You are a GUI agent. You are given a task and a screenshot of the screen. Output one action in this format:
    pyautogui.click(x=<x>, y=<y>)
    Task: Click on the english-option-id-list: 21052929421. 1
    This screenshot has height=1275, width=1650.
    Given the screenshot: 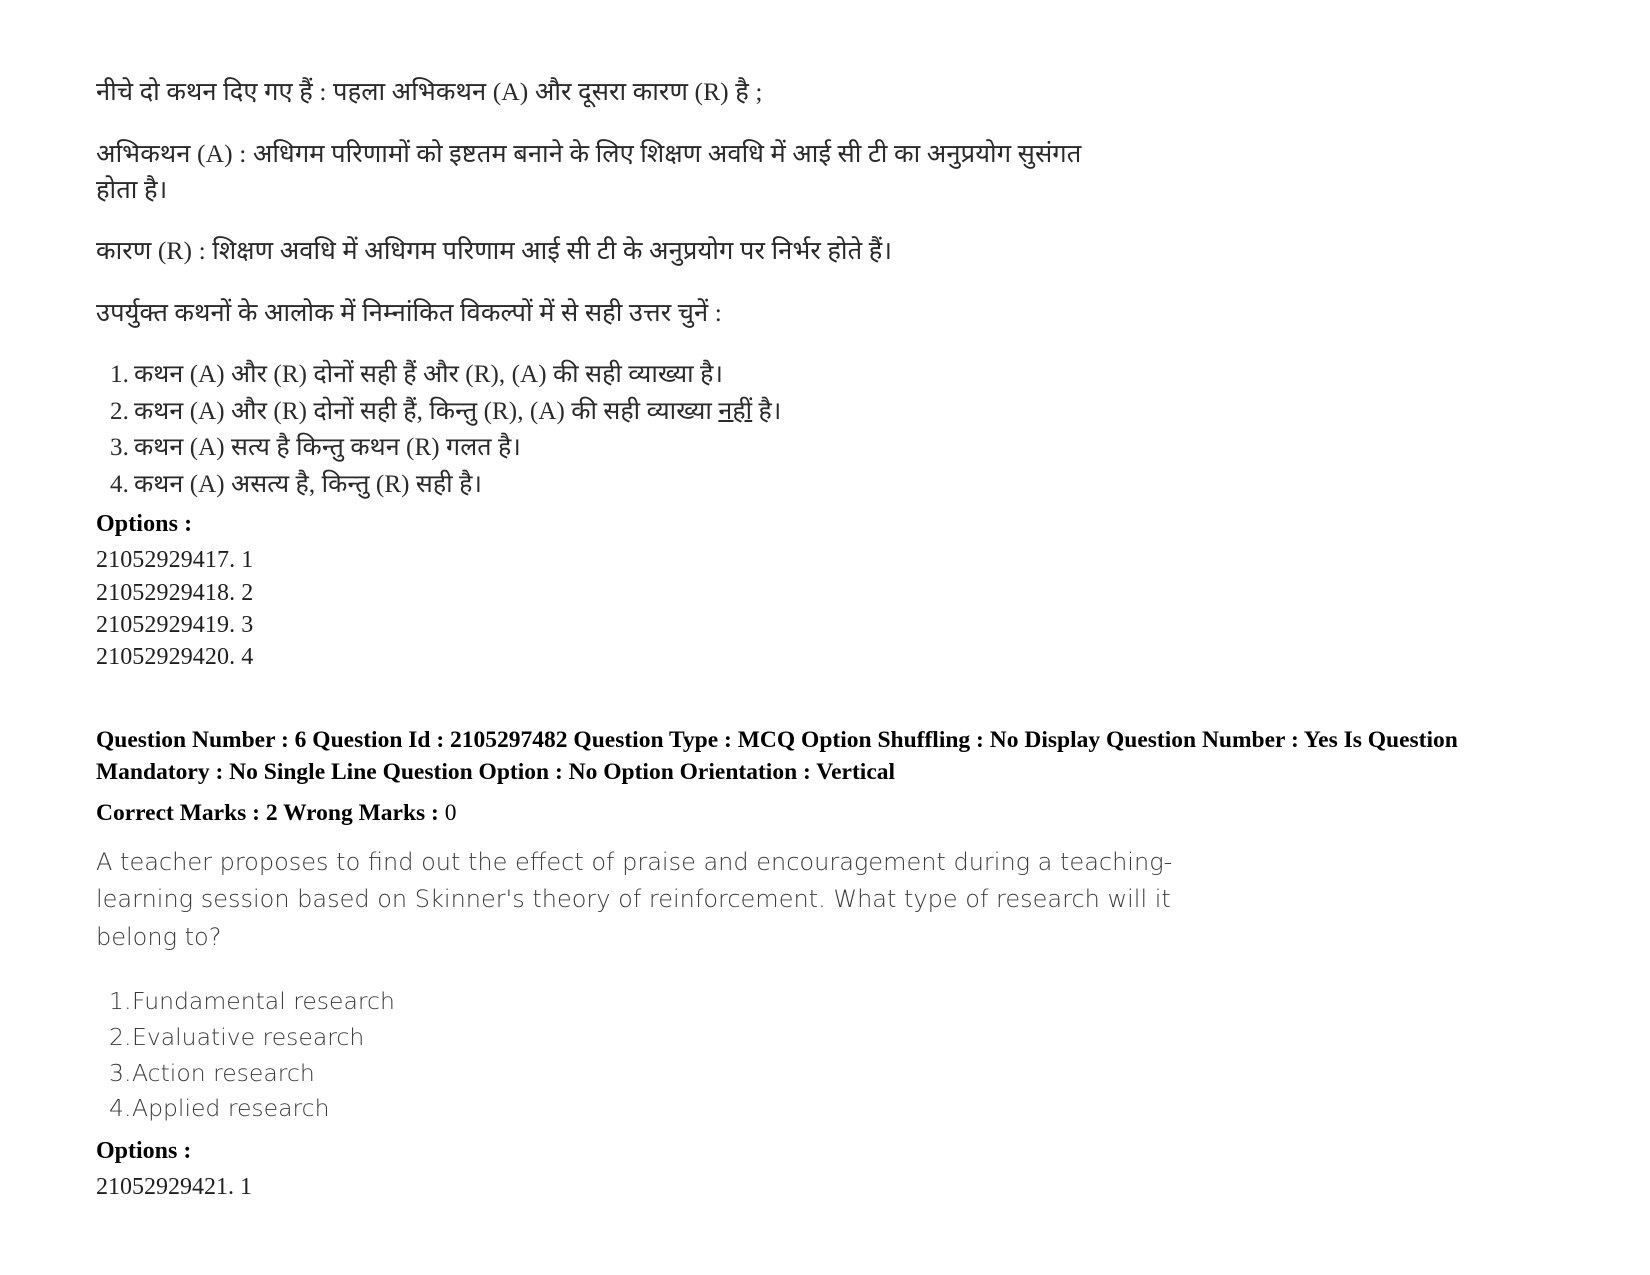 What is the action you would take?
    pyautogui.click(x=806, y=1187)
    